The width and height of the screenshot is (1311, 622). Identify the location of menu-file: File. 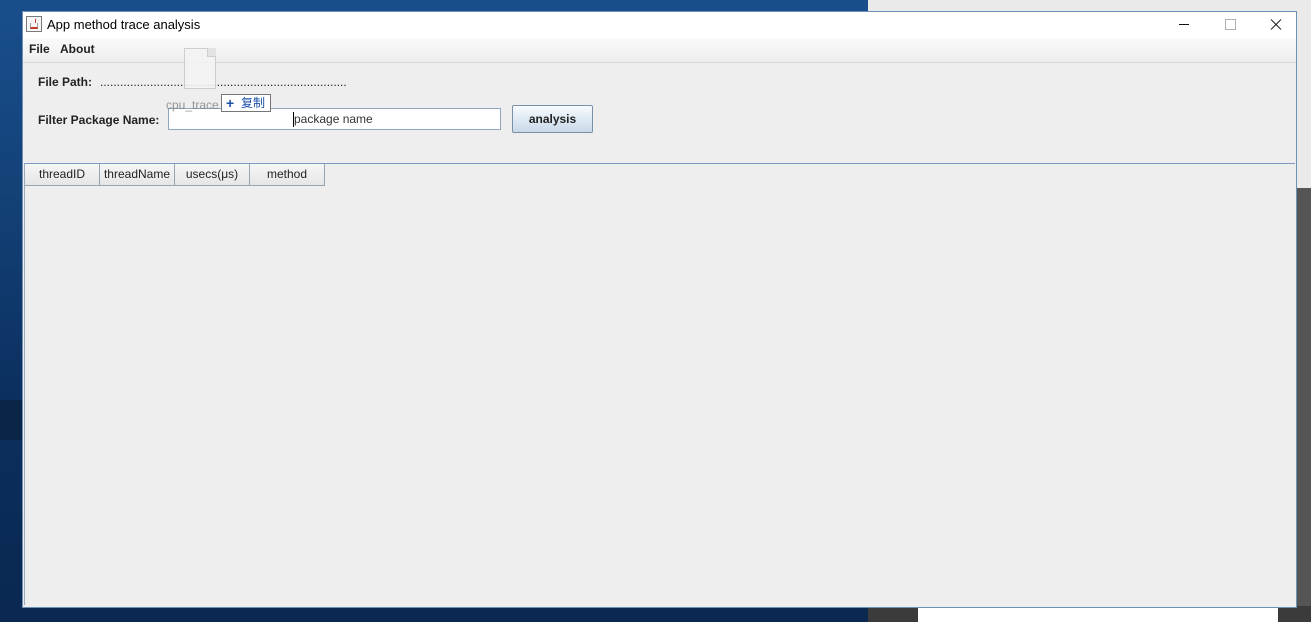
(39, 49).